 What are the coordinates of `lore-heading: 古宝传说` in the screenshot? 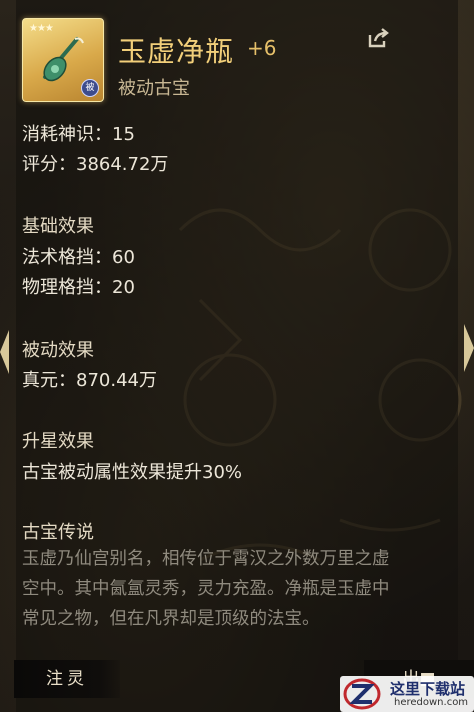 It's located at (58, 532).